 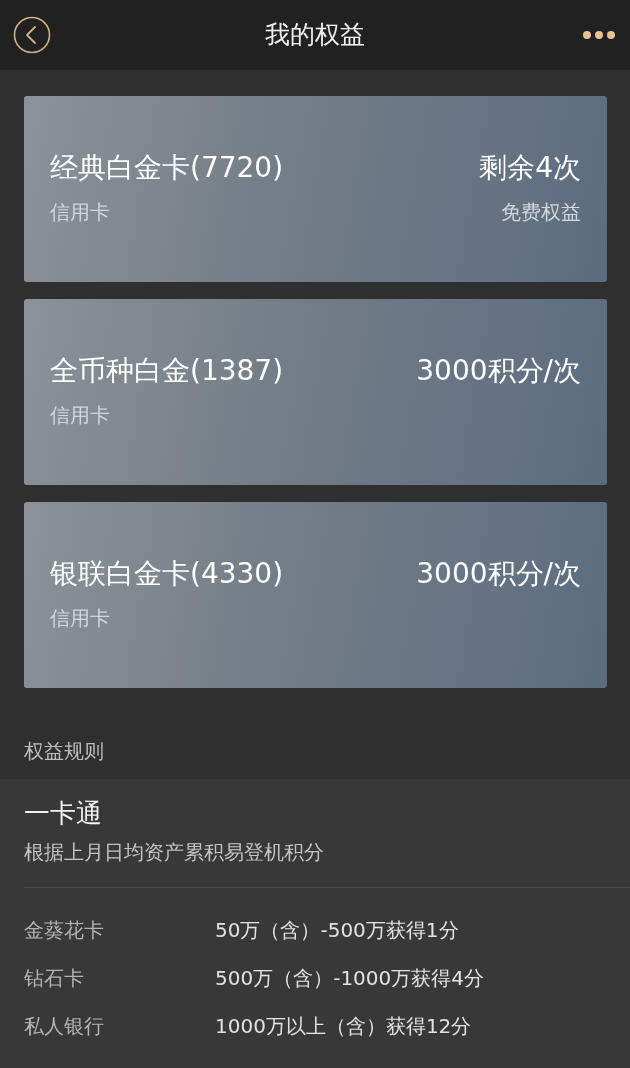 I want to click on more-dots-icon, so click(x=599, y=35).